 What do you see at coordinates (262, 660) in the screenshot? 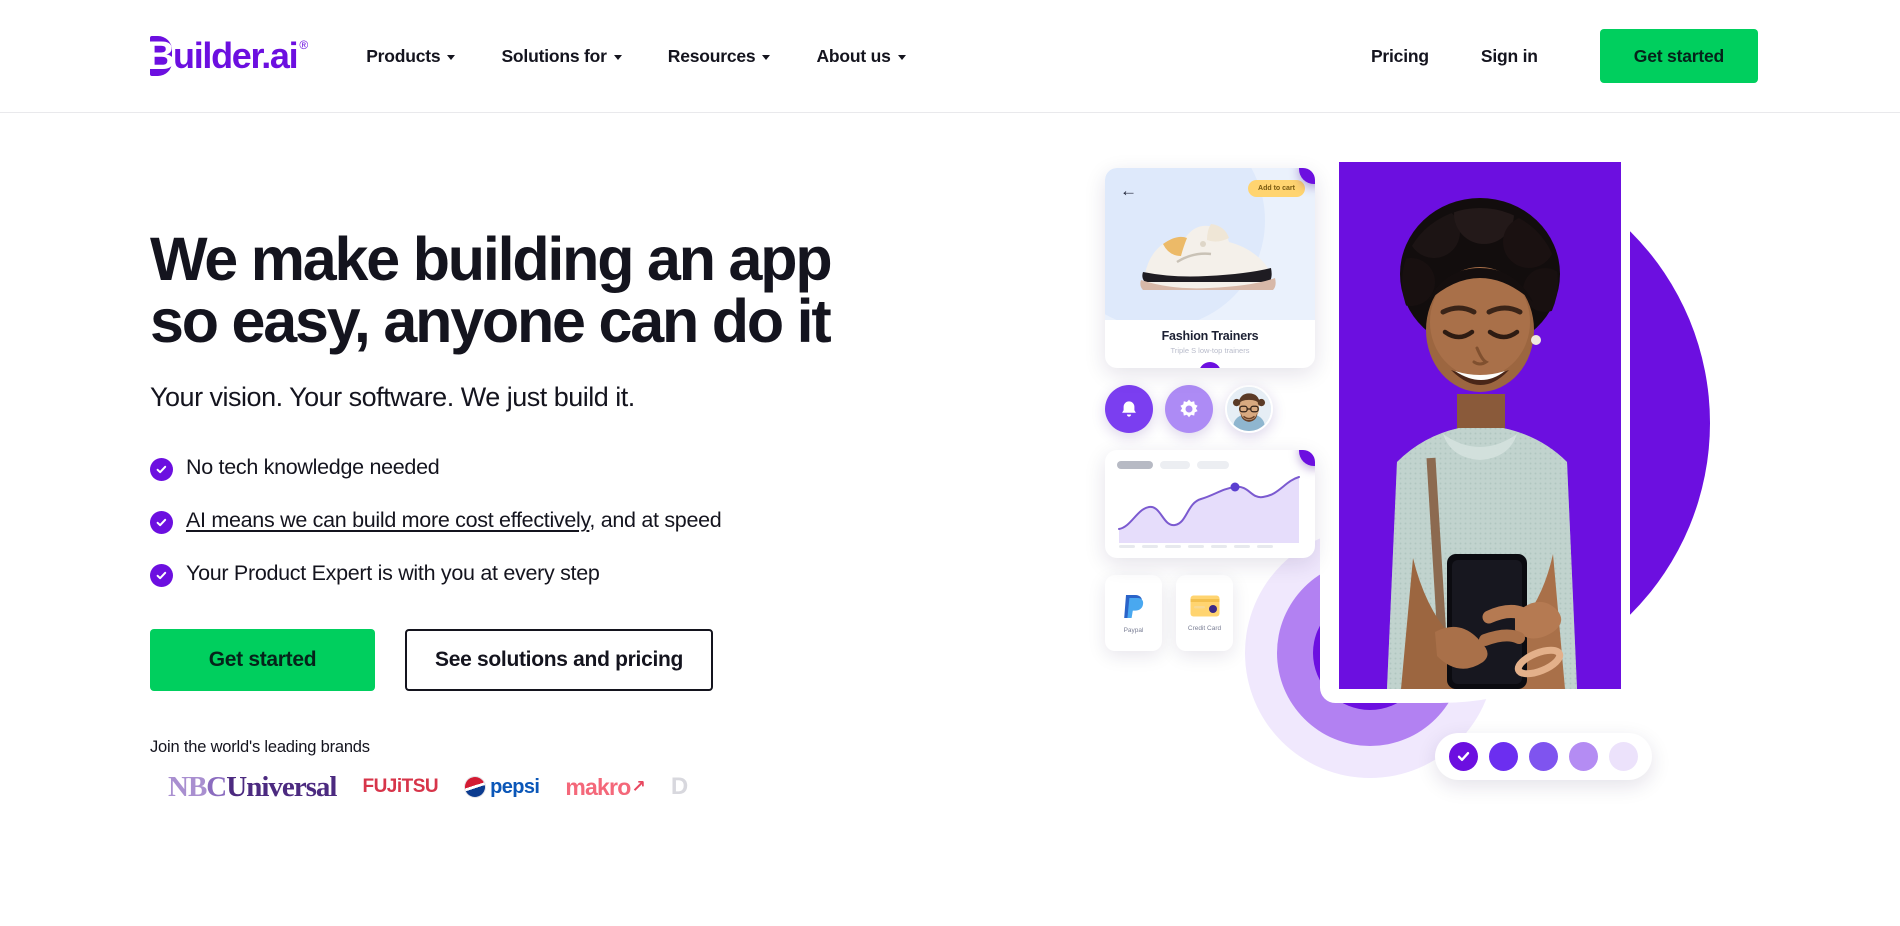
I see `hero-get-started-button: Get started` at bounding box center [262, 660].